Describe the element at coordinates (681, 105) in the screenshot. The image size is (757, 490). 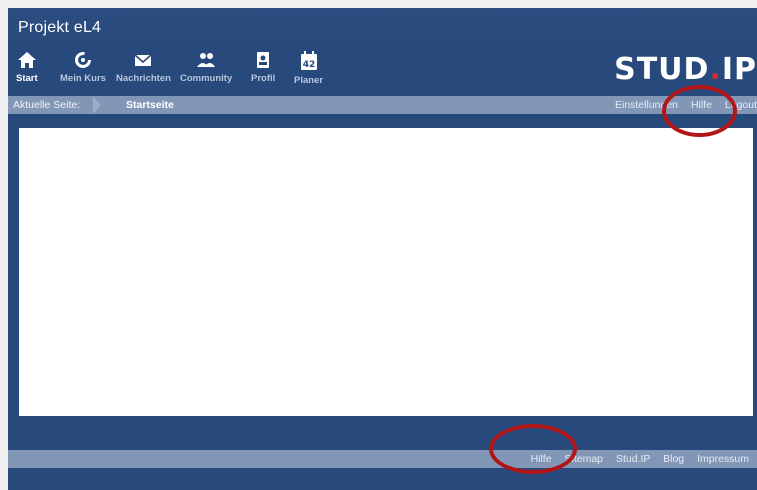
I see `header-links: Einstellungen Hilfe Logout` at that location.